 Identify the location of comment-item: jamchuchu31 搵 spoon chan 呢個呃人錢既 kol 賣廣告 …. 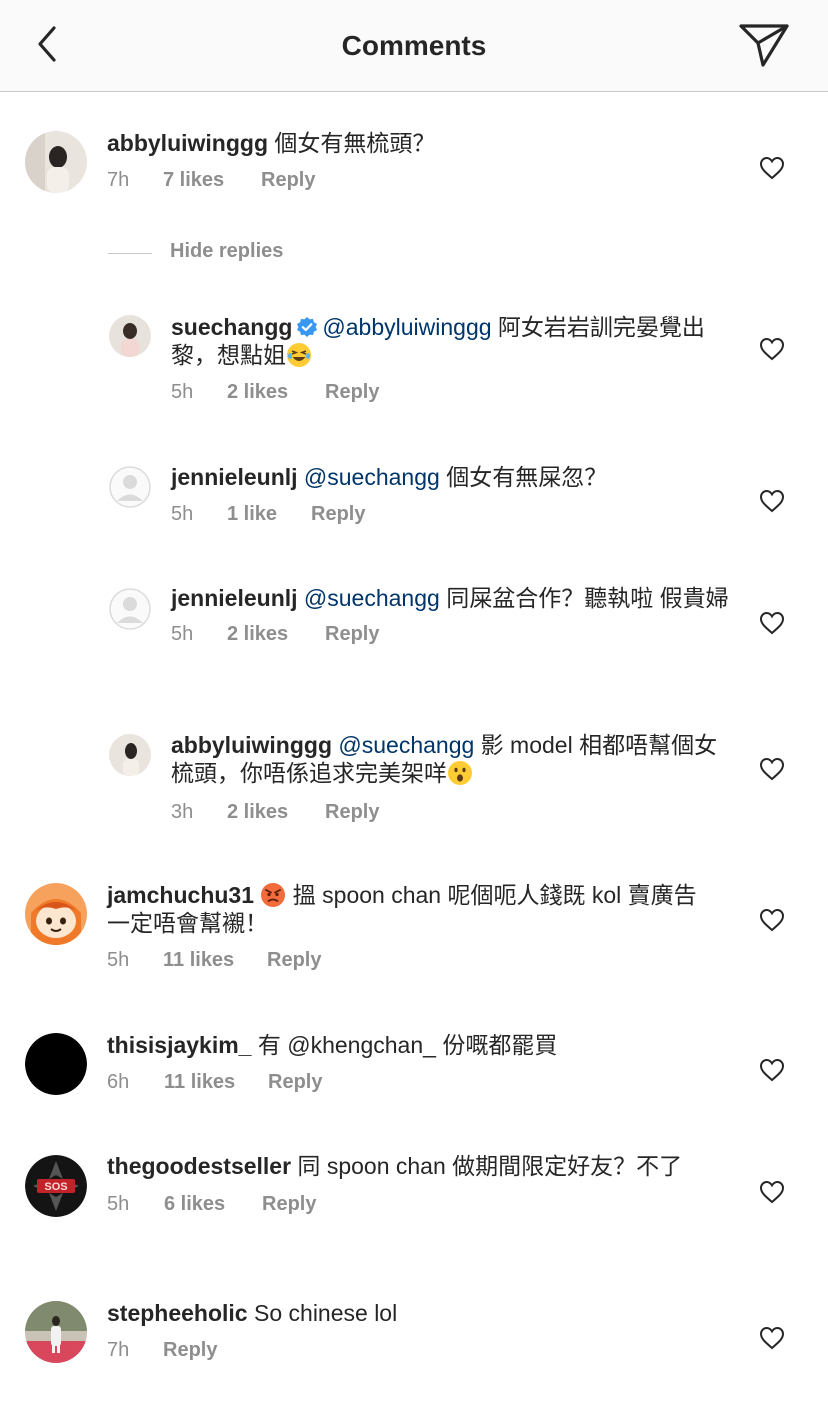
(414, 929).